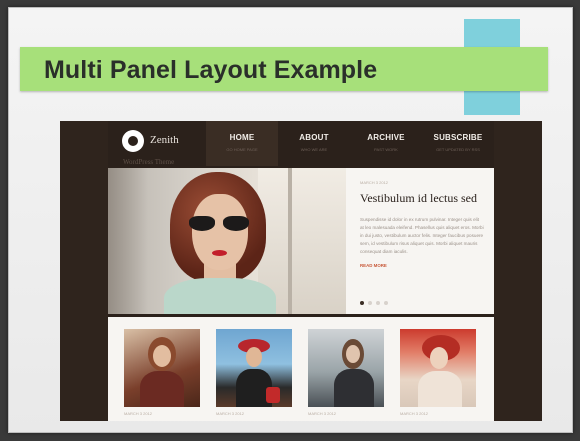 The width and height of the screenshot is (580, 441). Describe the element at coordinates (314, 143) in the screenshot. I see `nav-item-about: ABOUT WHO WE ARE` at that location.